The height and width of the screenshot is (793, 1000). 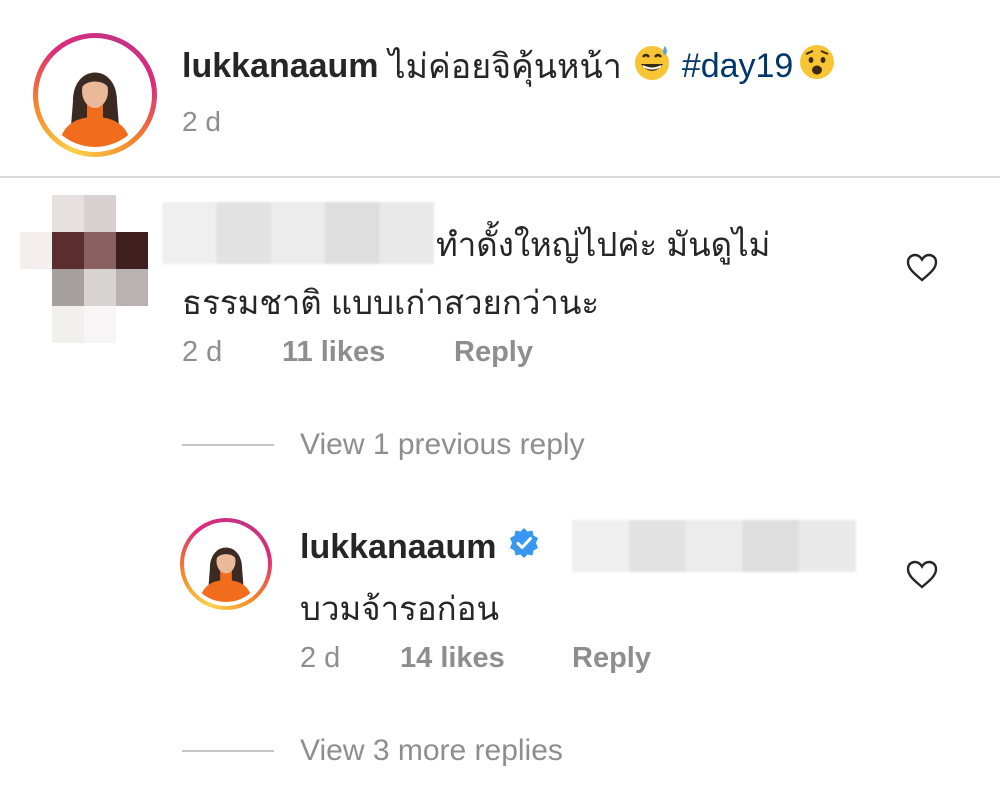 I want to click on comment-likes: 11 likes, so click(x=368, y=352).